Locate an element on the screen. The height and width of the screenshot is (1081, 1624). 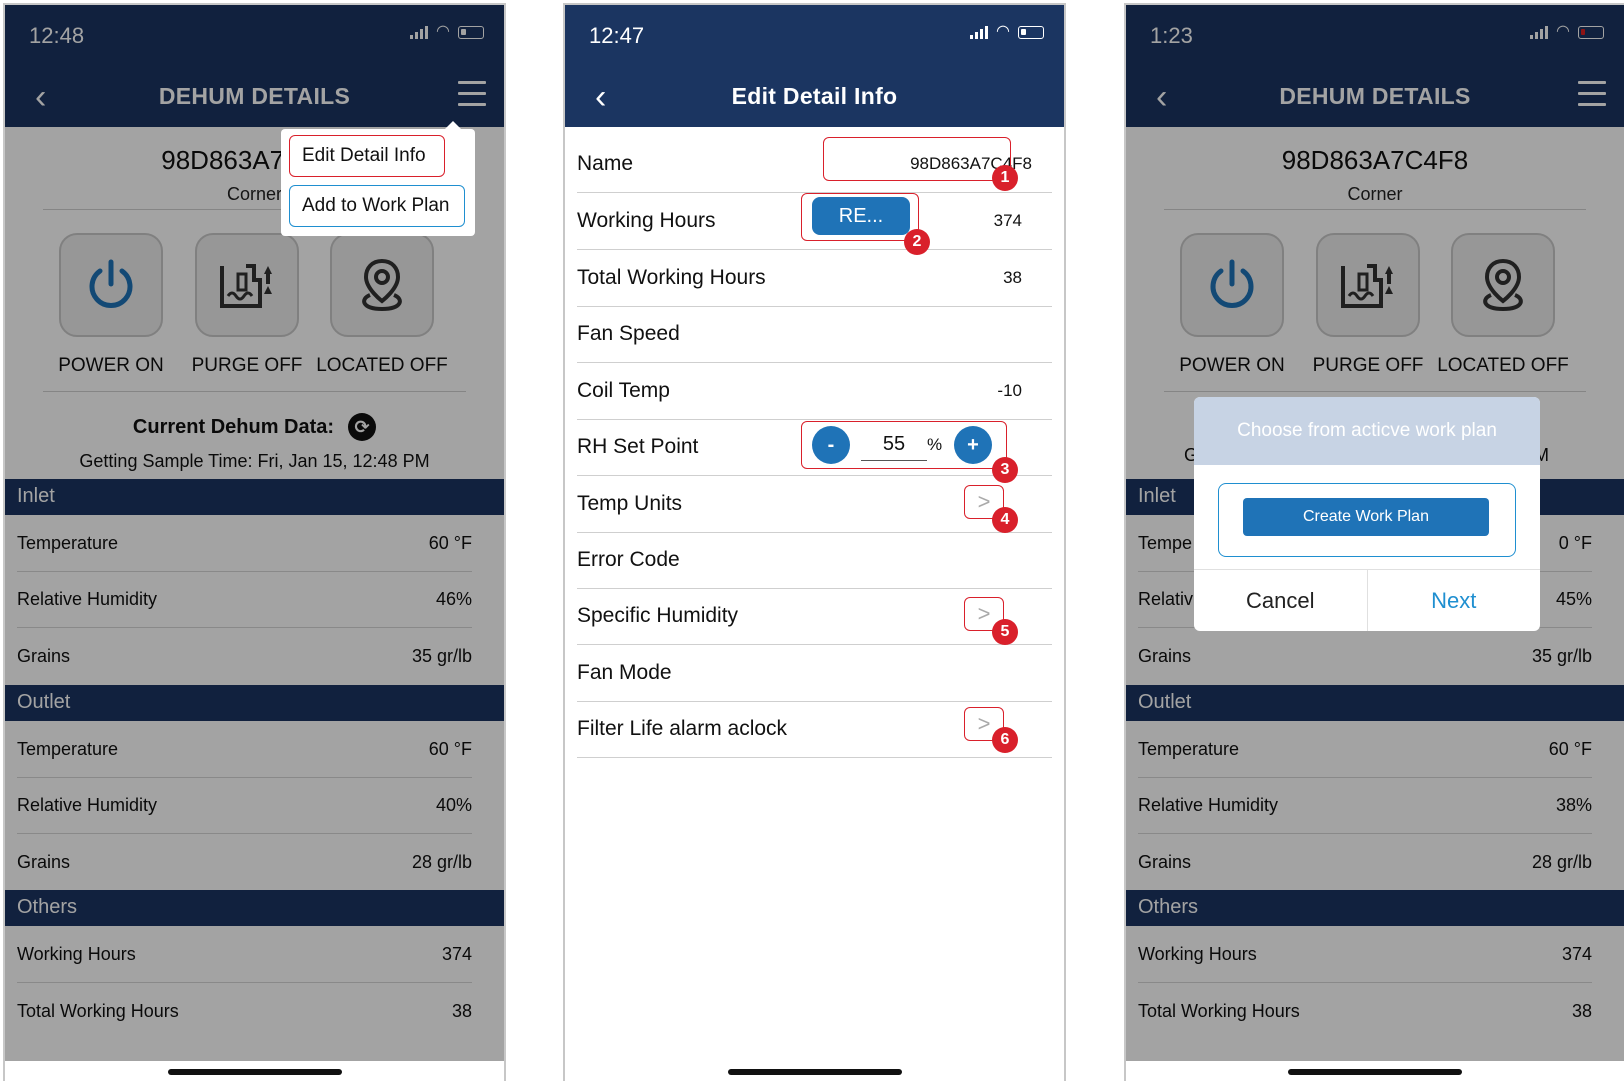
field-label: Total Working Hours is located at coordinates (671, 277).